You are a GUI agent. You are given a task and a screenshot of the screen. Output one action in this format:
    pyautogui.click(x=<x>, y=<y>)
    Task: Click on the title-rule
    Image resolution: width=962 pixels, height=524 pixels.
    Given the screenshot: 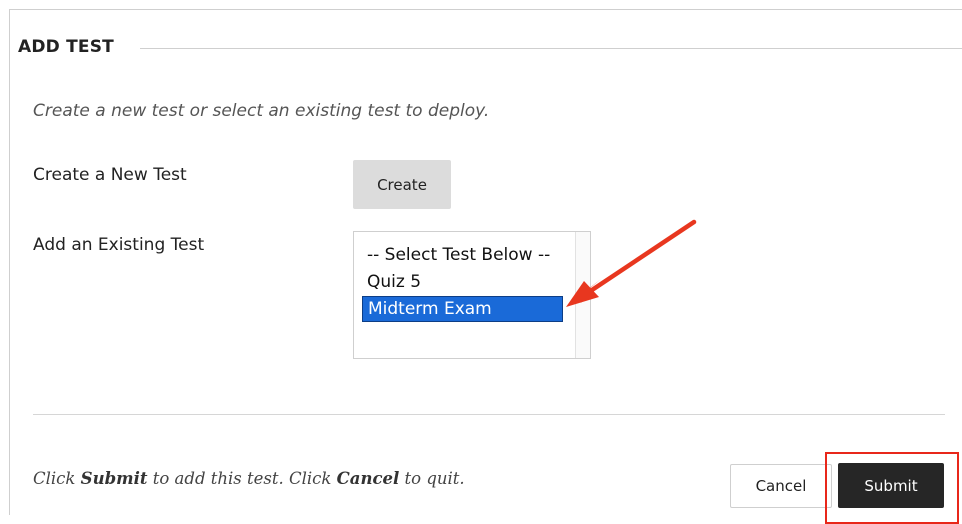 What is the action you would take?
    pyautogui.click(x=551, y=48)
    